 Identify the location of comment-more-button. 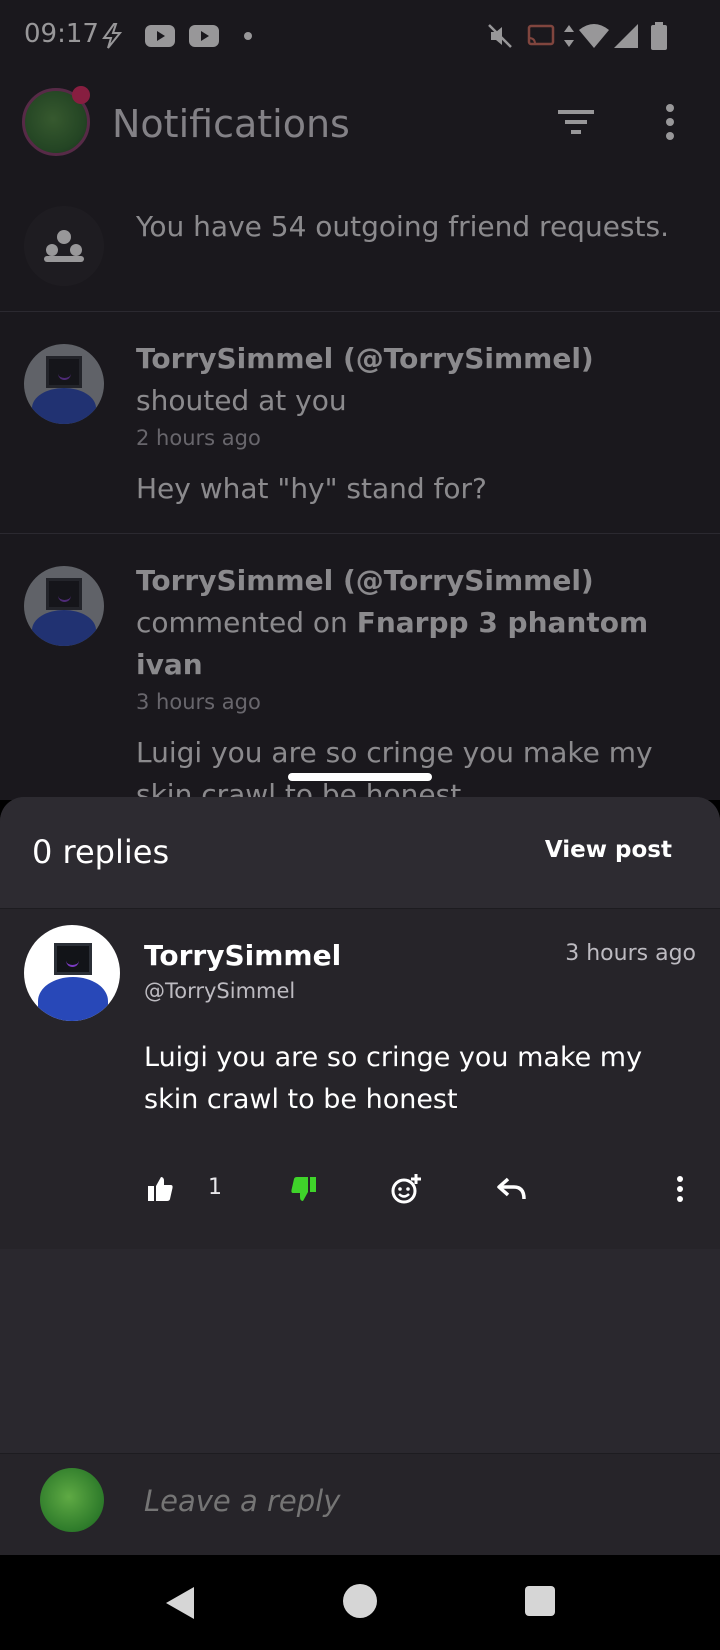
(680, 1189).